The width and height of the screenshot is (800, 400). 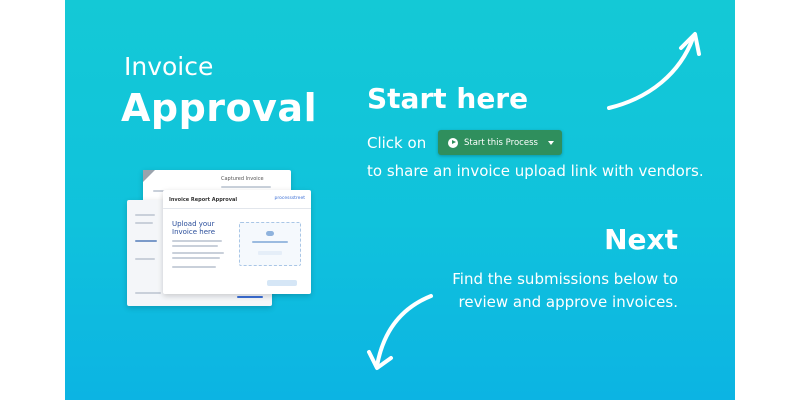 I want to click on caret-down-icon, so click(x=551, y=143).